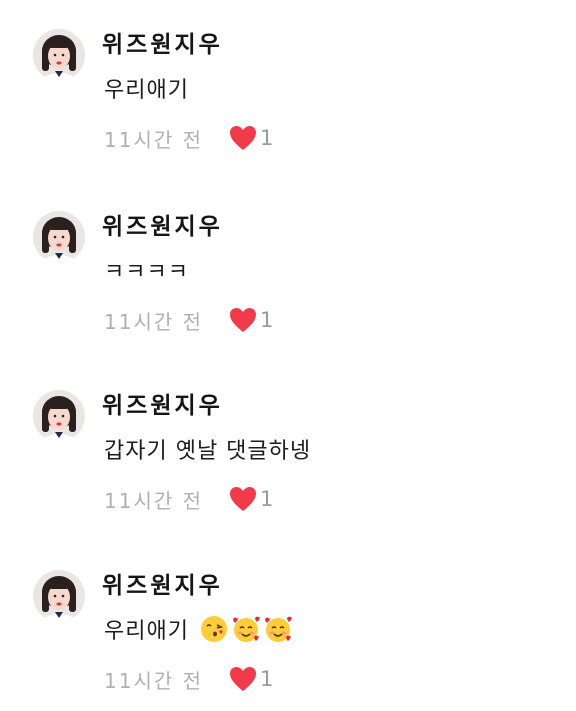  I want to click on face-blowing-kiss-icon, so click(213, 629).